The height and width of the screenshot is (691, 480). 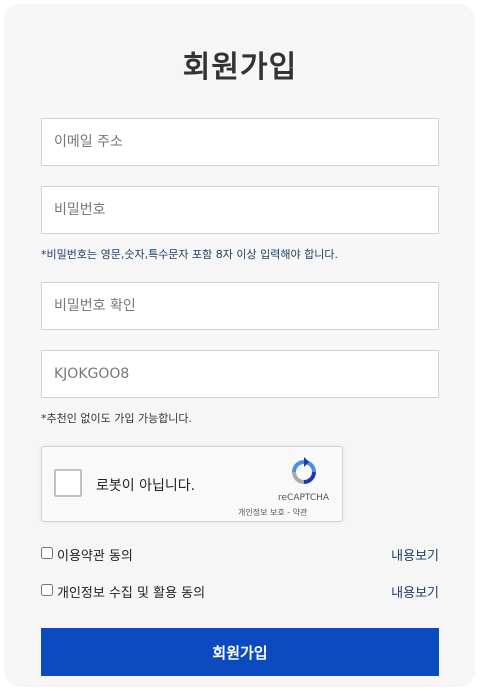 I want to click on privacy-view-link: 내용보기, so click(x=415, y=591).